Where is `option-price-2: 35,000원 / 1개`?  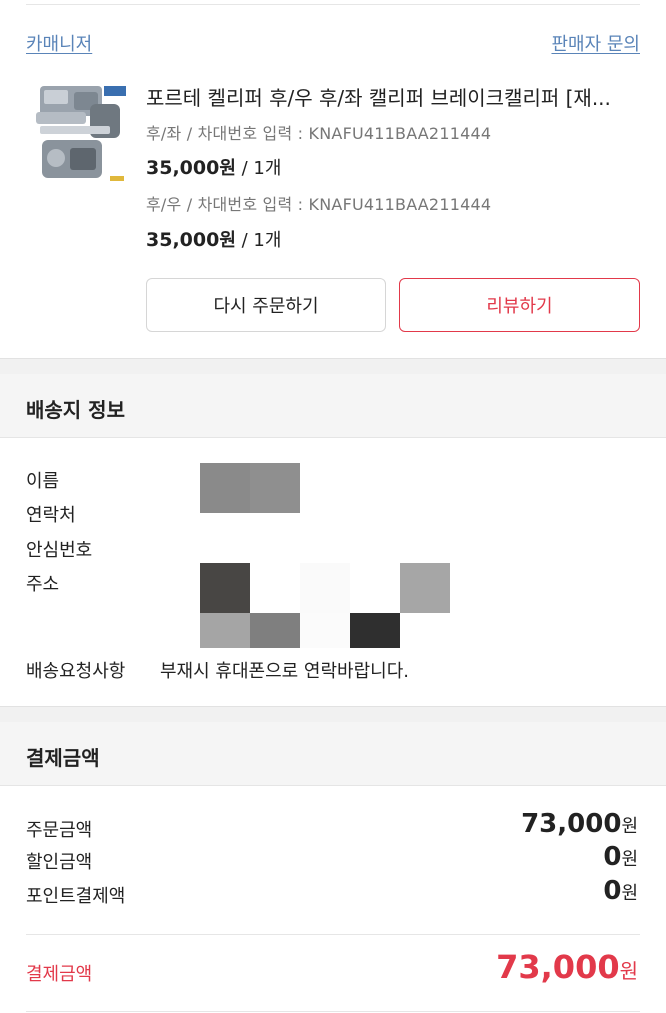
option-price-2: 35,000원 / 1개 is located at coordinates (213, 239).